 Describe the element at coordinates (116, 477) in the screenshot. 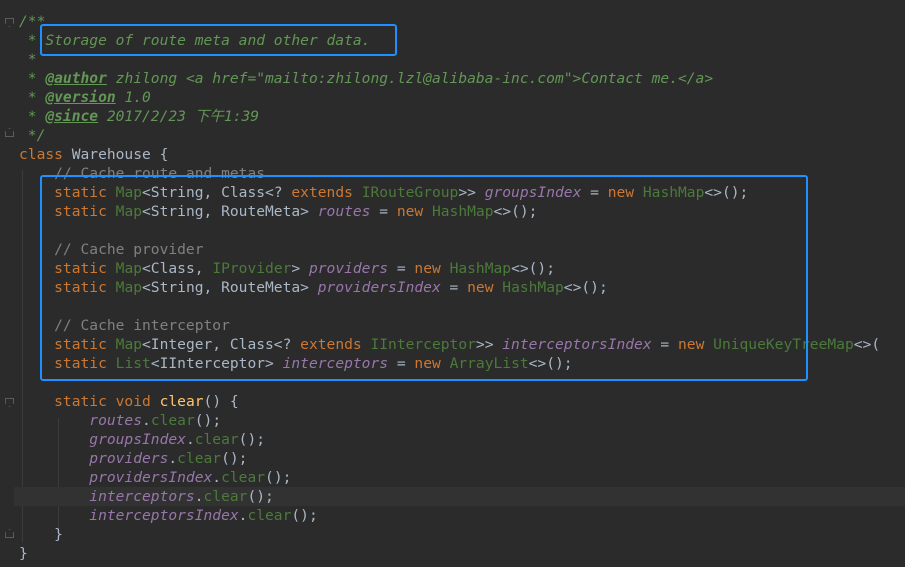

I see `code-token: providersIndex` at that location.